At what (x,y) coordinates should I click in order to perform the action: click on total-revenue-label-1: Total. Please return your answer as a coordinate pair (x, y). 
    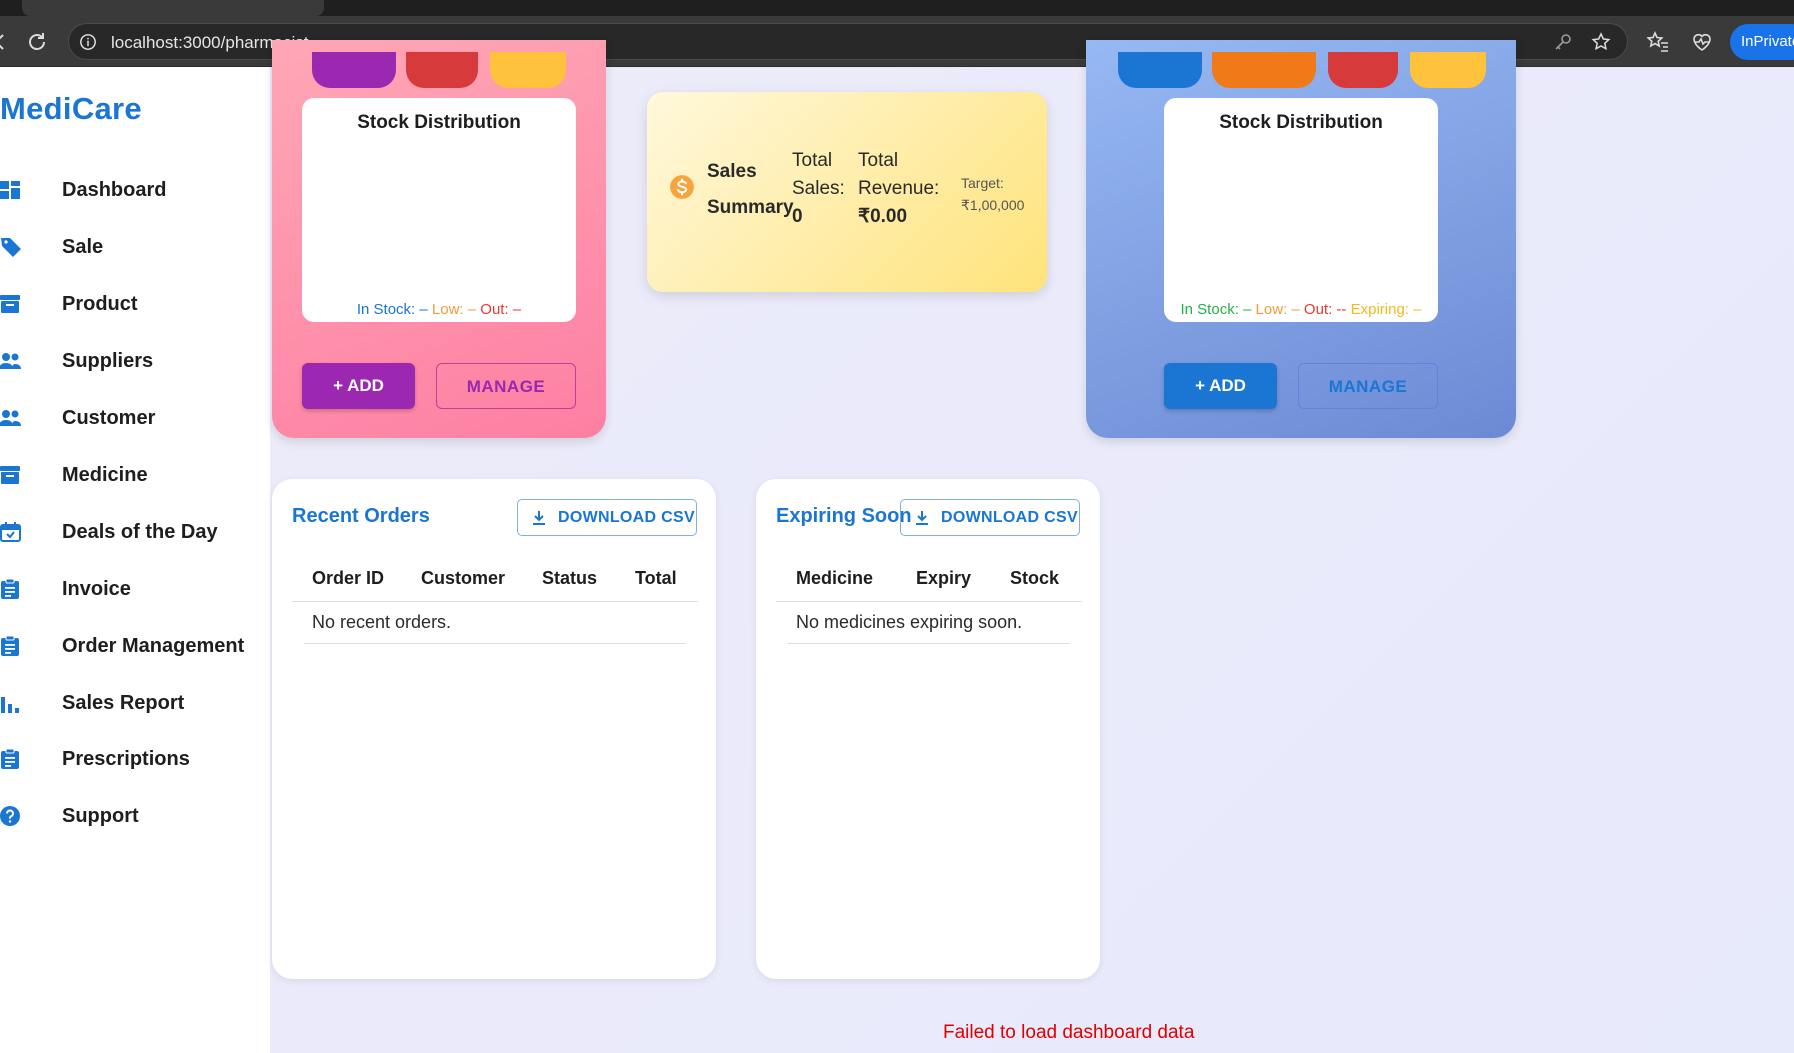
    Looking at the image, I should click on (878, 160).